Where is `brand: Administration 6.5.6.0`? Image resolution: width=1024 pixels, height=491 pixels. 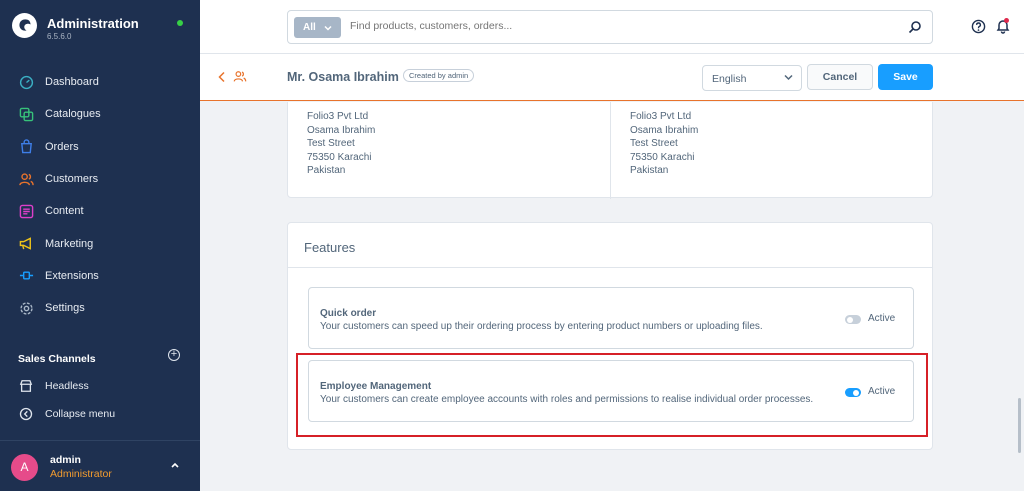 brand: Administration 6.5.6.0 is located at coordinates (102, 28).